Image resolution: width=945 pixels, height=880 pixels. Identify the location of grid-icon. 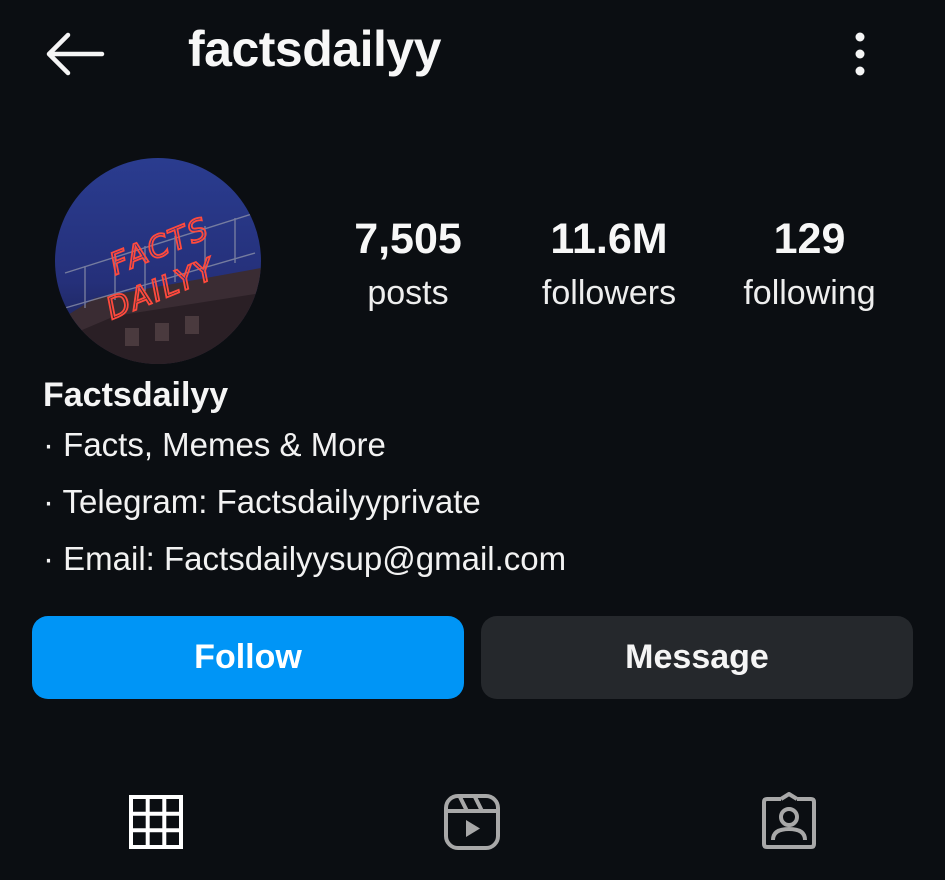
(156, 822).